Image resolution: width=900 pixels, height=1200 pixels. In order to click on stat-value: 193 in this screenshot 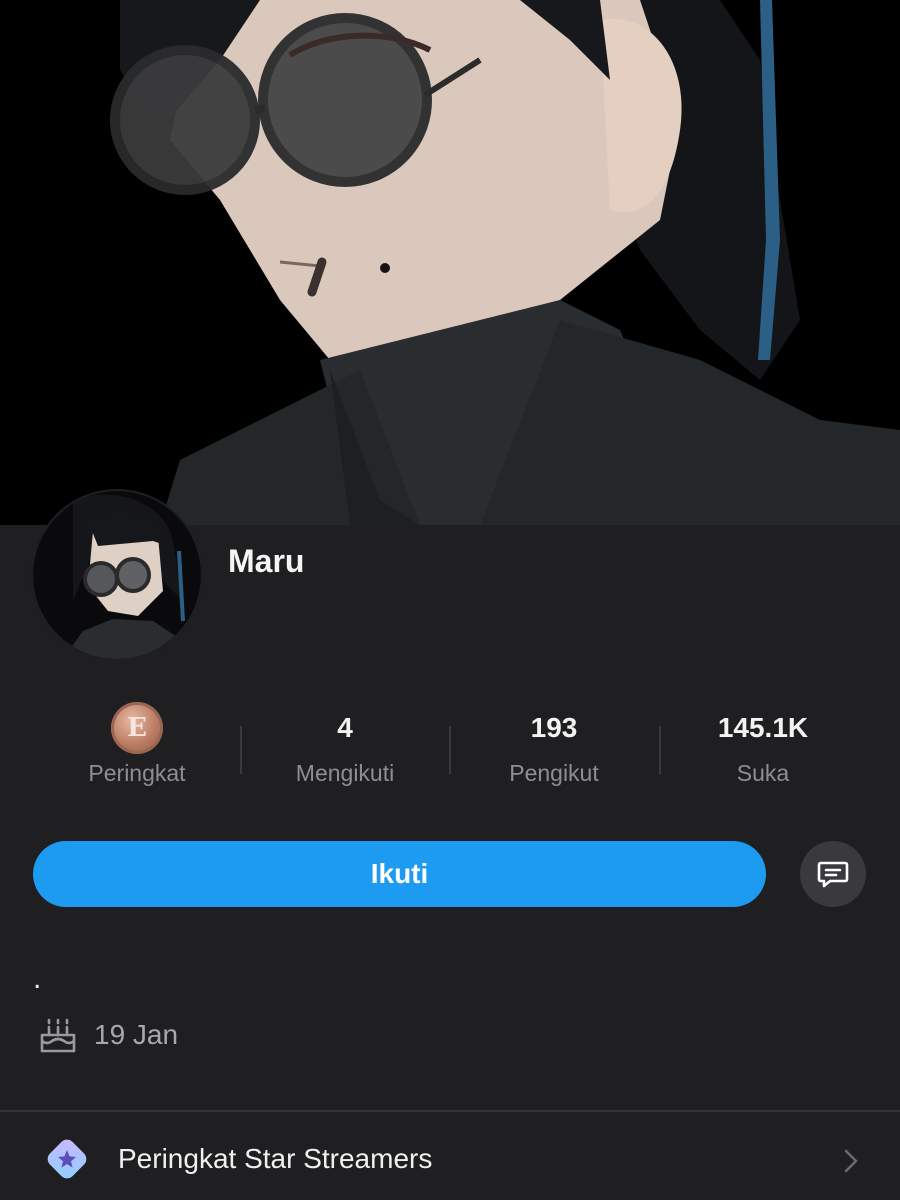, I will do `click(554, 727)`.